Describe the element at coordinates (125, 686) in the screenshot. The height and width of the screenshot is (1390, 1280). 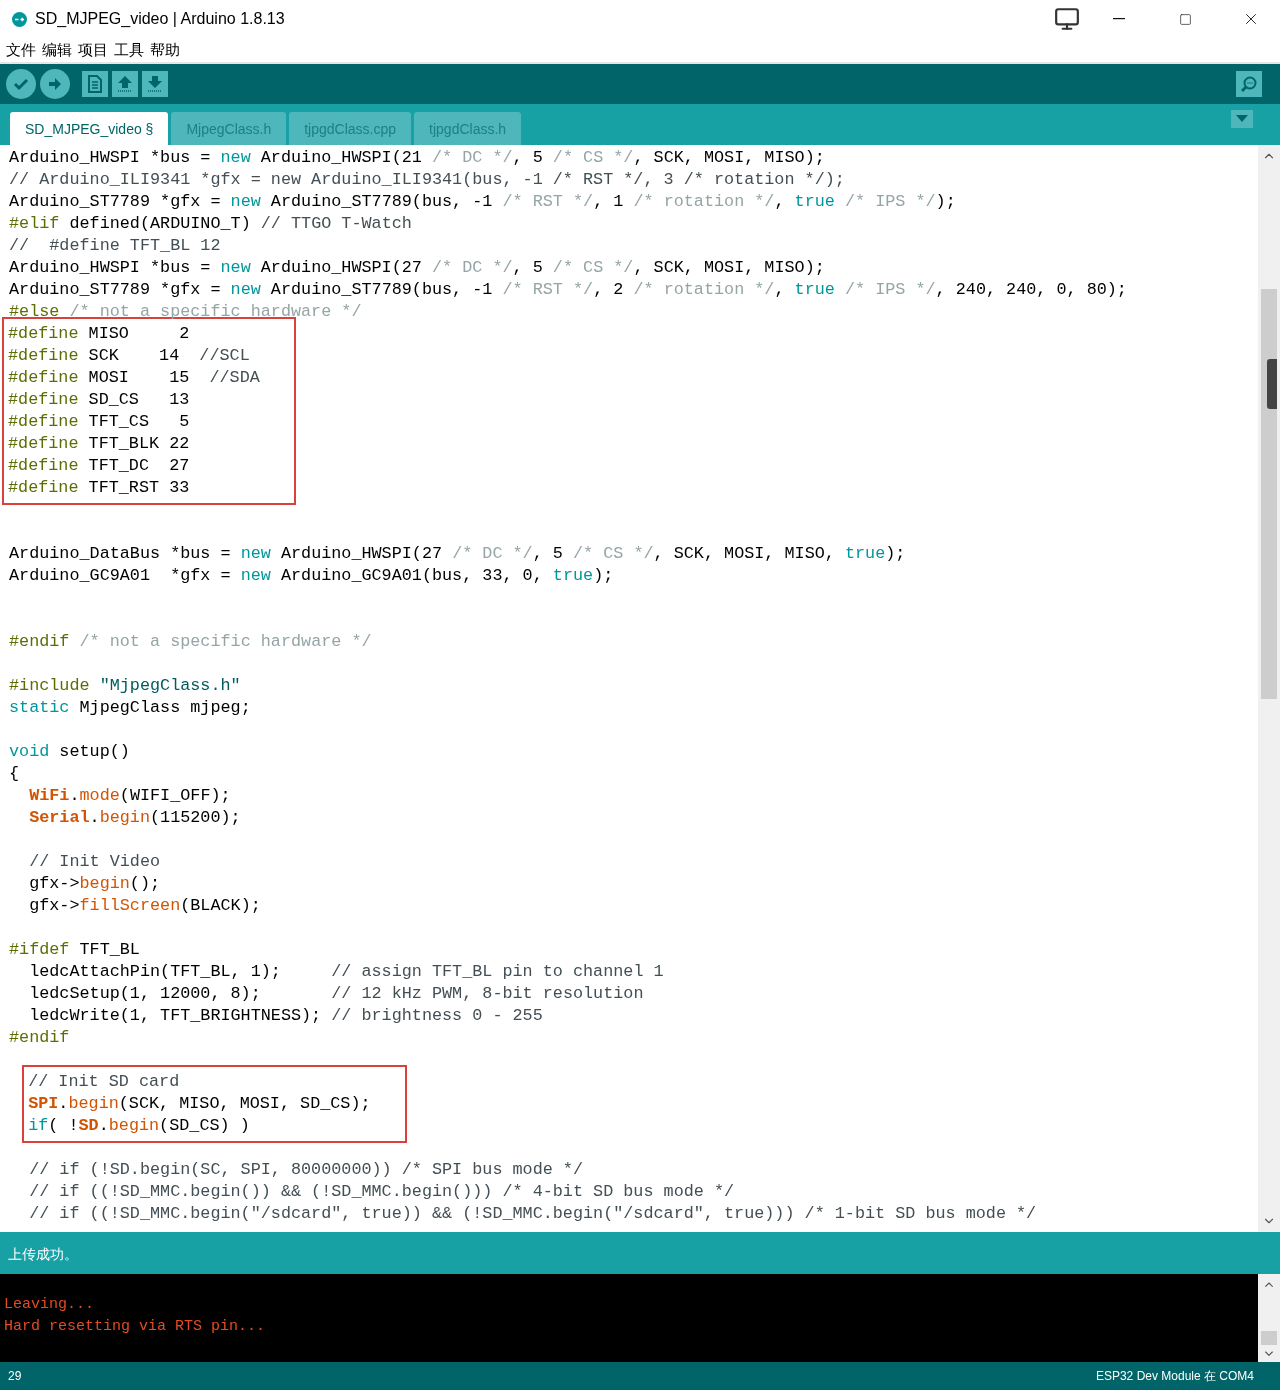
I see `code-line: #include "MjpegClass.h"` at that location.